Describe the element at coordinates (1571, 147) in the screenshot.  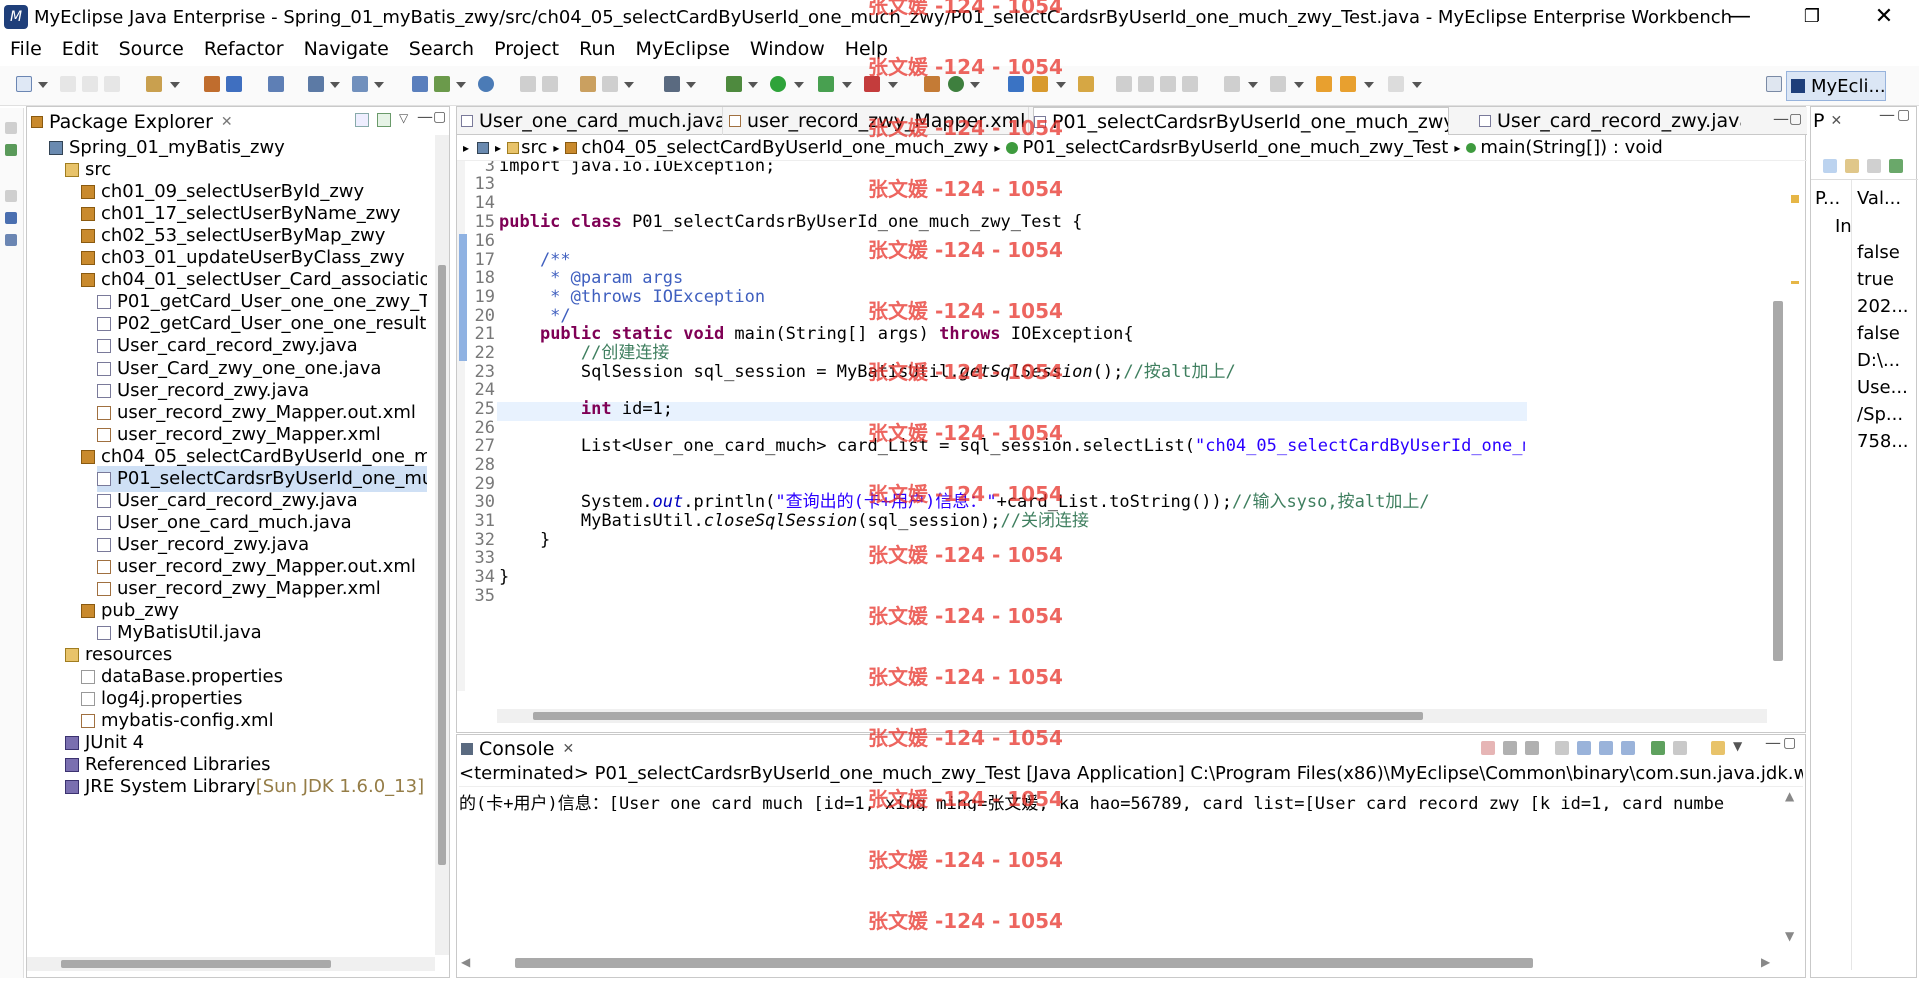
I see `breadcrumb-method: main(String[]) : void` at that location.